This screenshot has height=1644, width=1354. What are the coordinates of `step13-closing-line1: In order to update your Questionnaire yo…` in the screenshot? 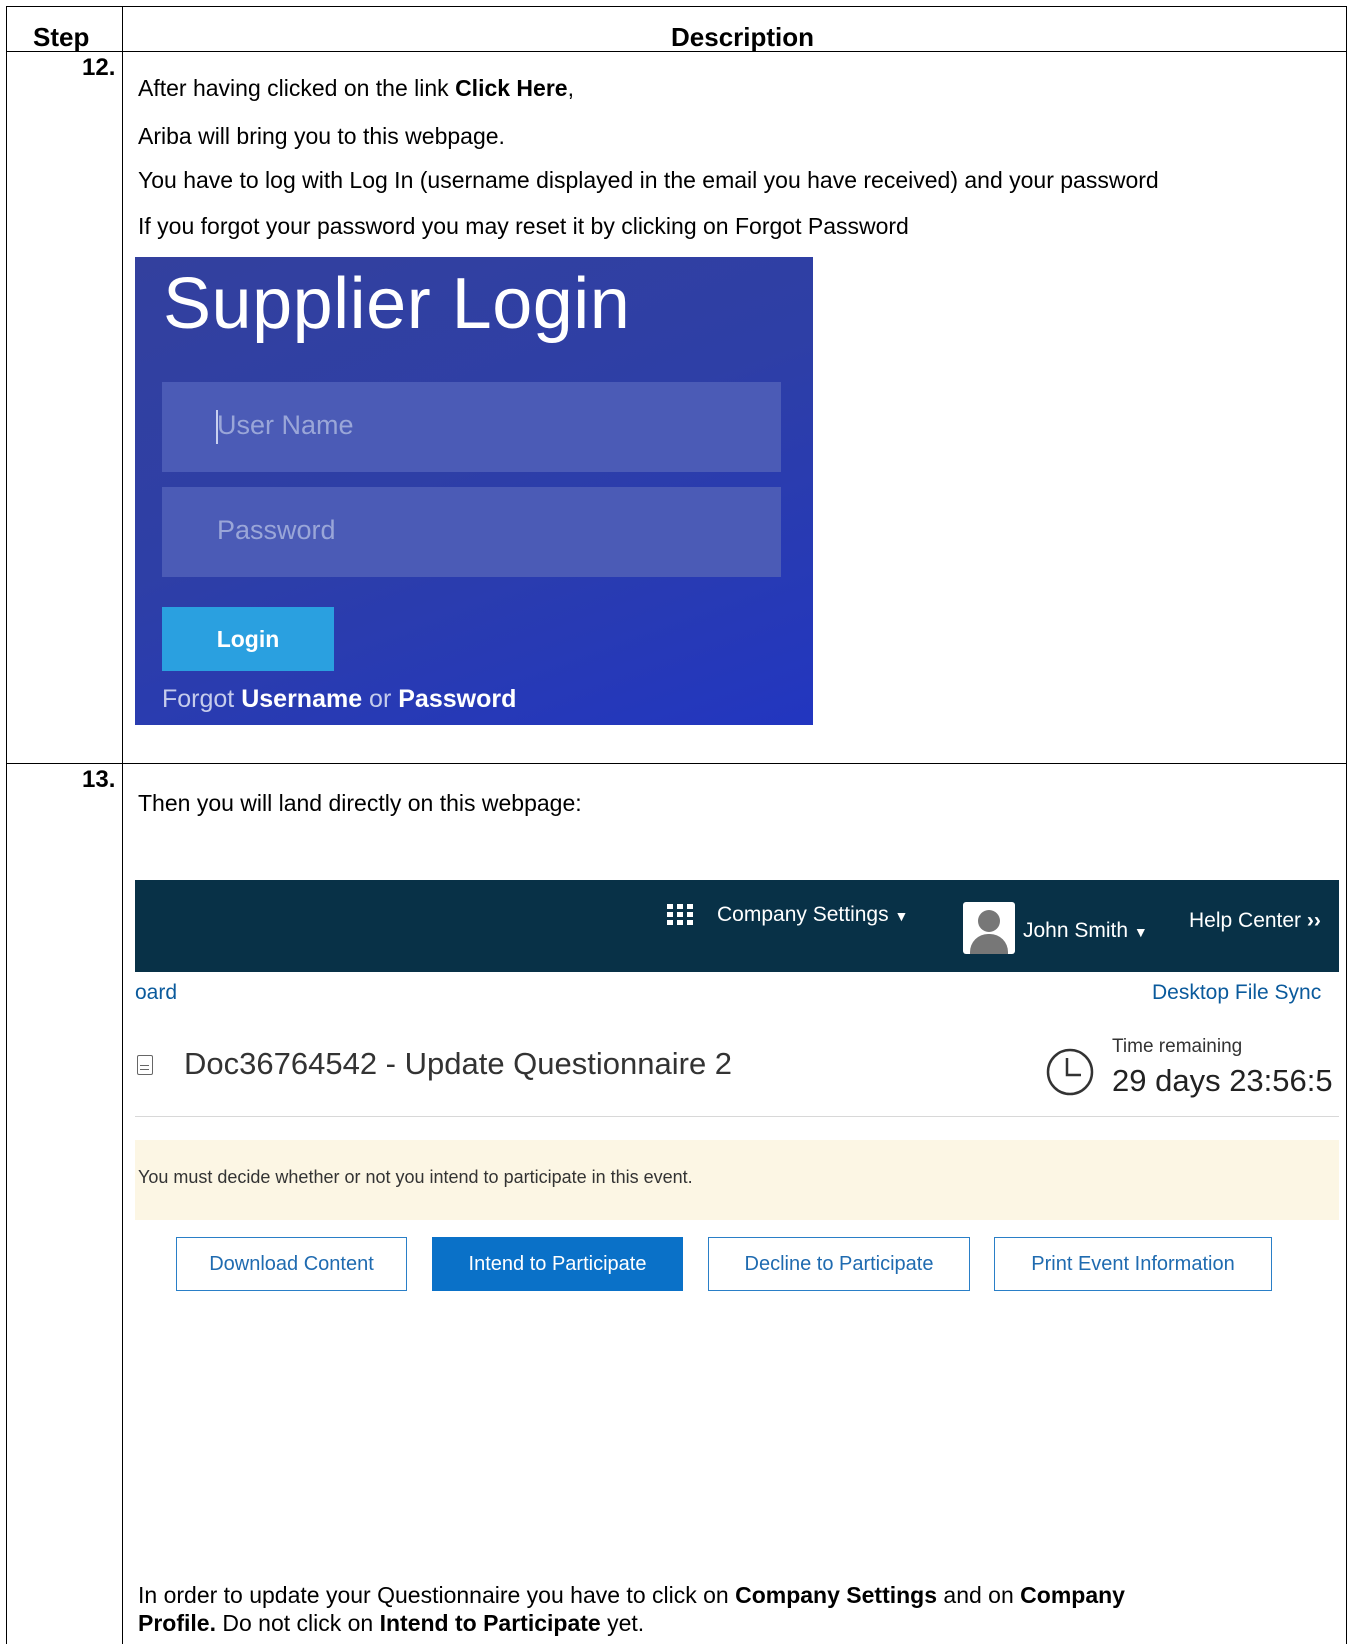 It's located at (631, 1595).